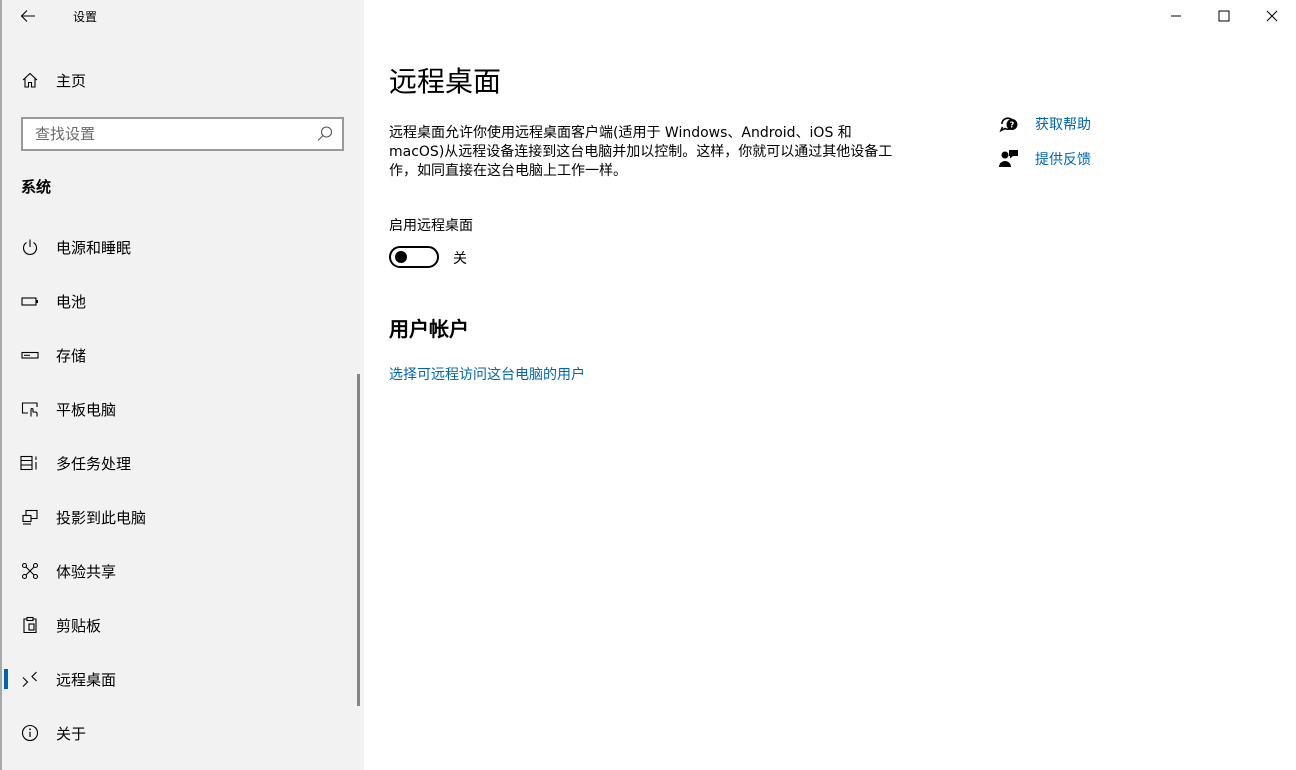 This screenshot has height=770, width=1296. I want to click on sidebar-item-projecting: 投影到此电脑, so click(179, 517).